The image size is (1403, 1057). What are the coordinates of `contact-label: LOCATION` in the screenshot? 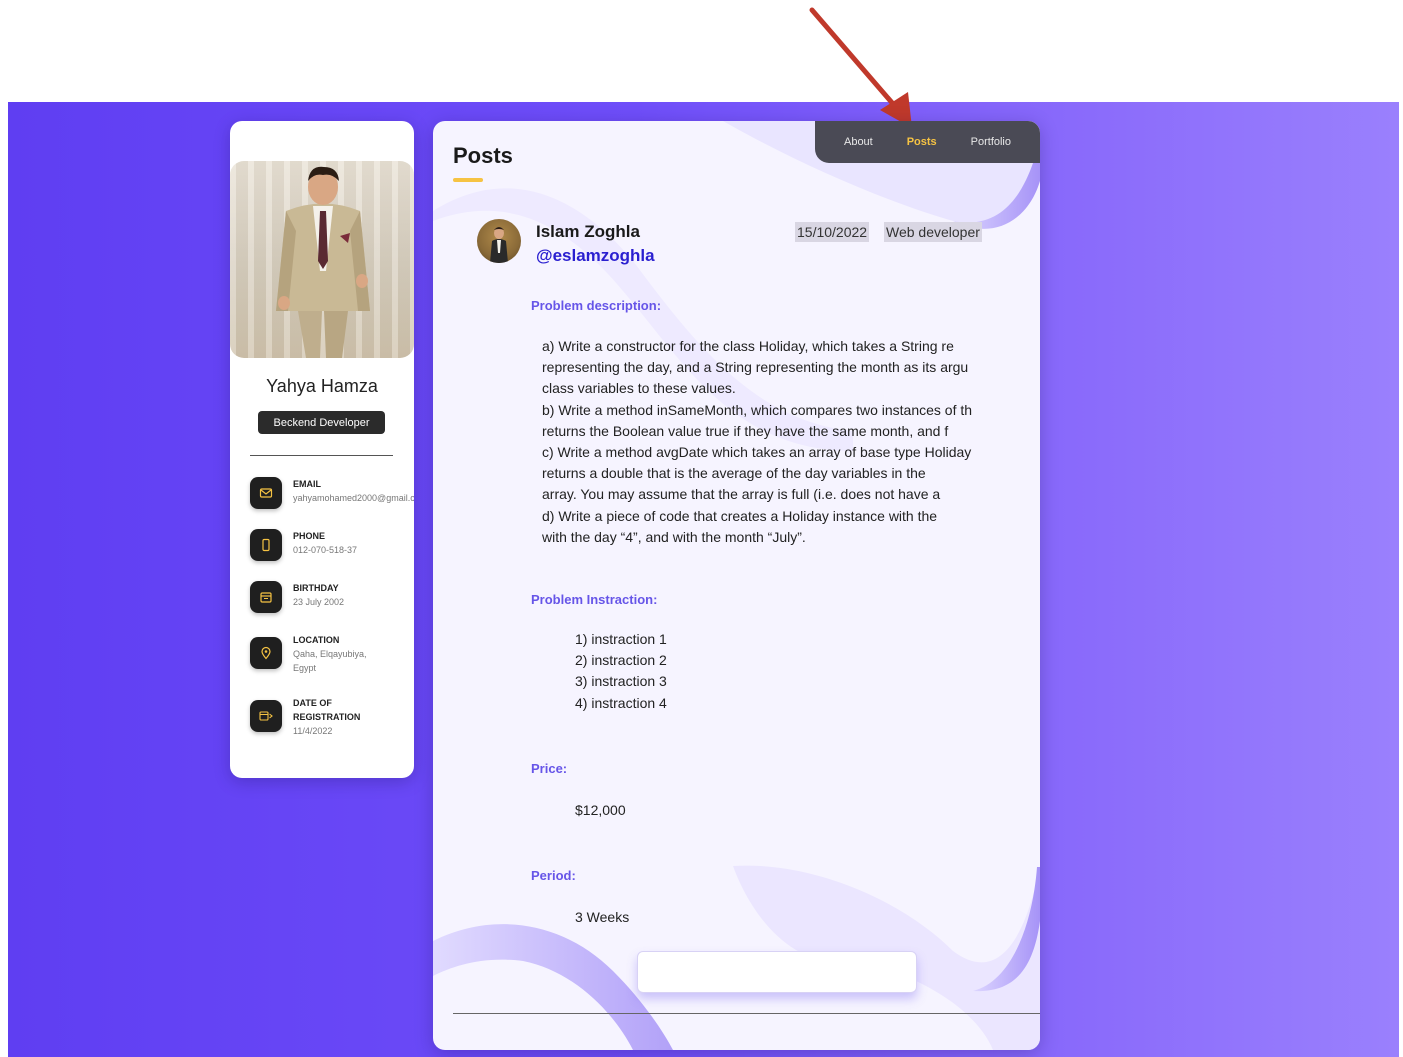 It's located at (316, 640).